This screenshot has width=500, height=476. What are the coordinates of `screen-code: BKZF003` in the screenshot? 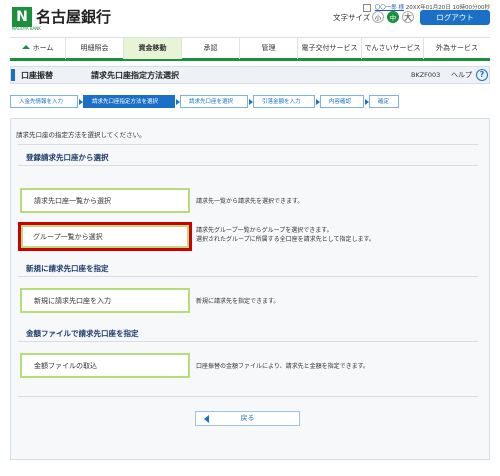 It's located at (426, 75).